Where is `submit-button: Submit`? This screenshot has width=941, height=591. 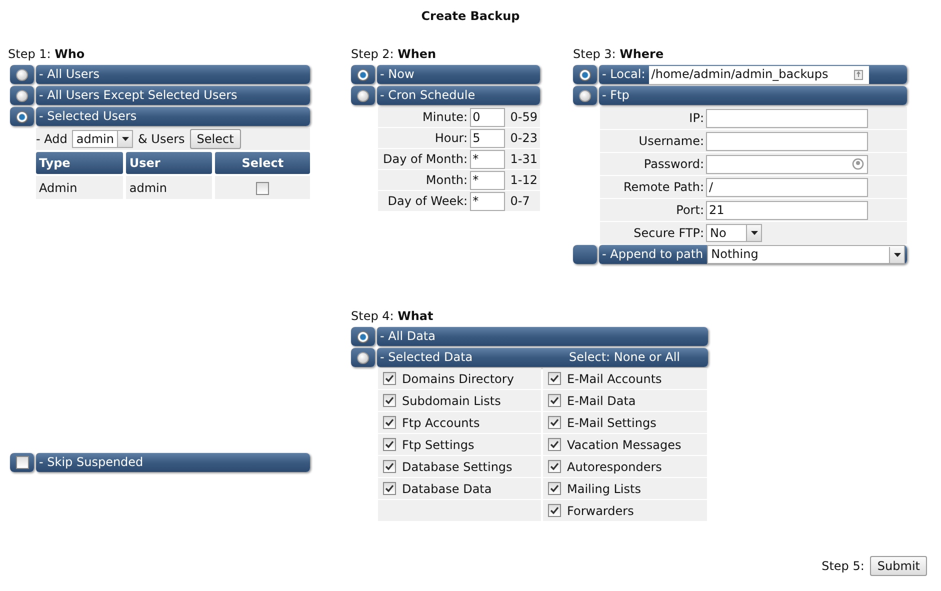 submit-button: Submit is located at coordinates (898, 566).